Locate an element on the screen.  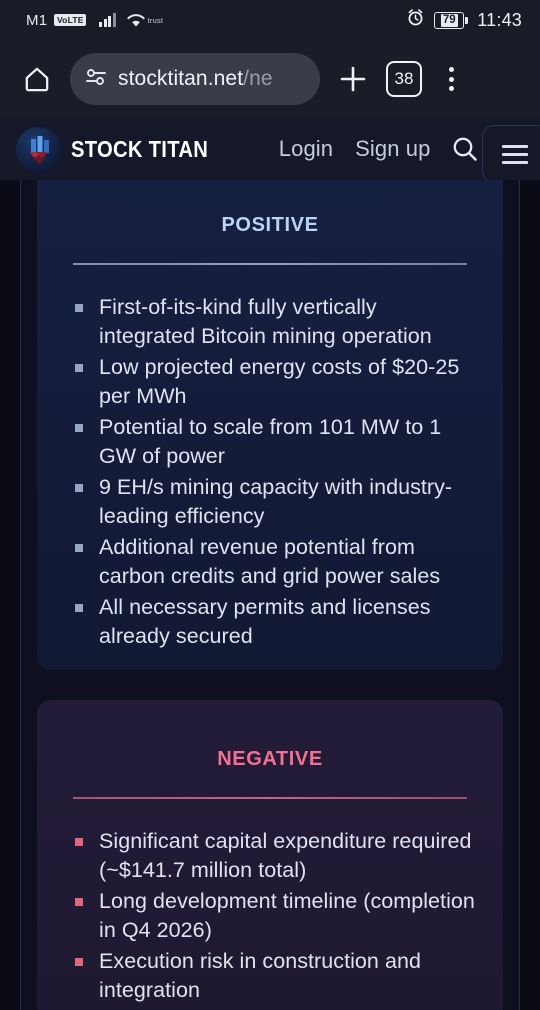
wifi-icon: trust is located at coordinates (145, 20).